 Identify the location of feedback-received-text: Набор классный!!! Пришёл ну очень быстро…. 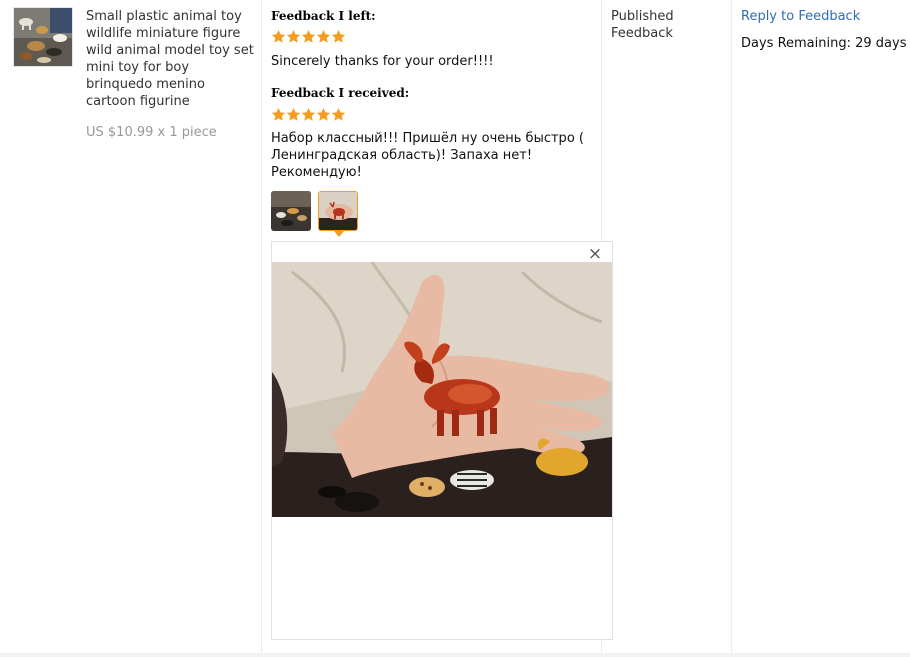
(427, 155).